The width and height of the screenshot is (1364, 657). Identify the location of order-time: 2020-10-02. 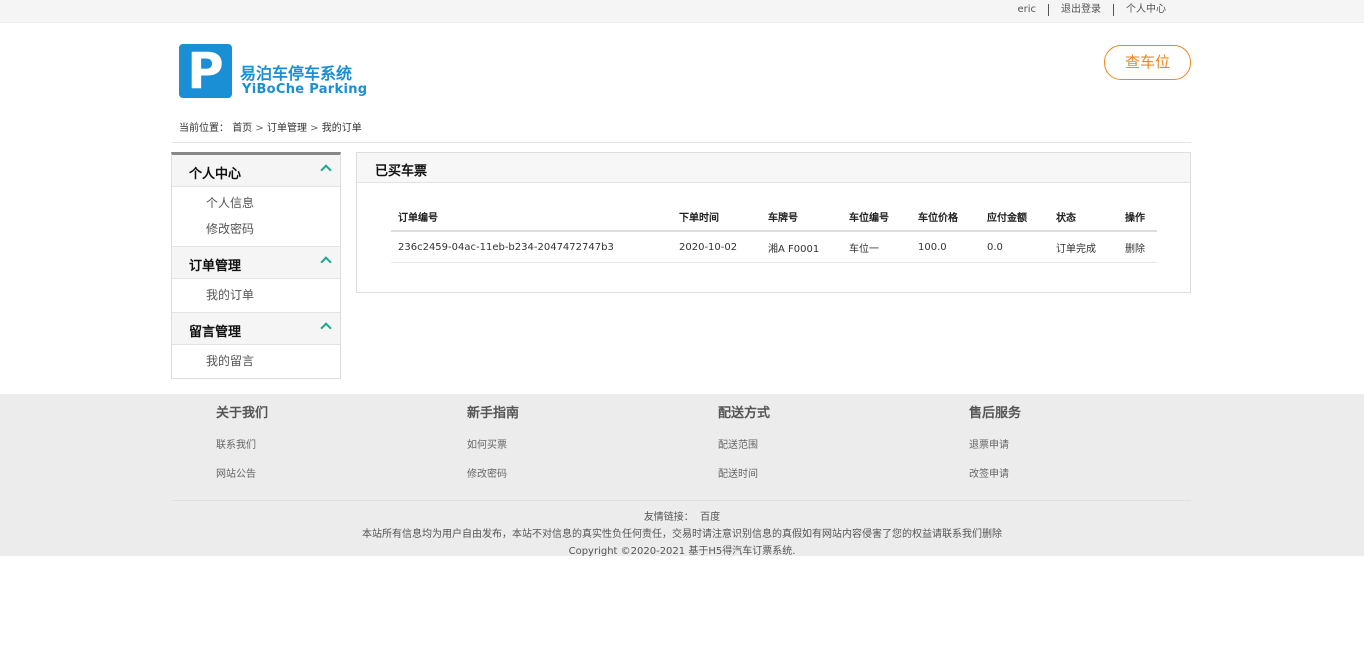
(716, 247).